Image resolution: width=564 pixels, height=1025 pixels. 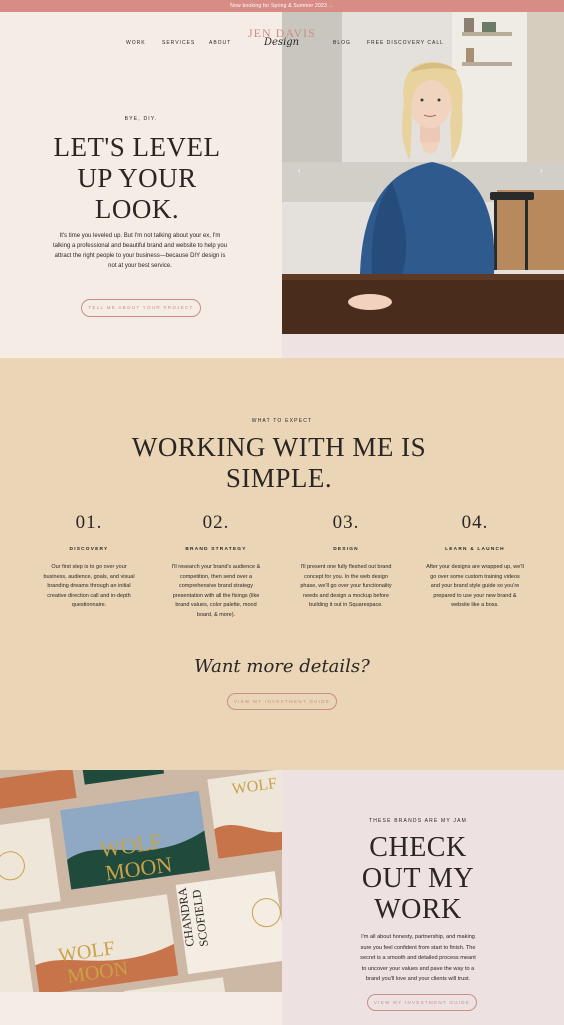 What do you see at coordinates (279, 478) in the screenshot?
I see `process-heading-line: SIMPLE.` at bounding box center [279, 478].